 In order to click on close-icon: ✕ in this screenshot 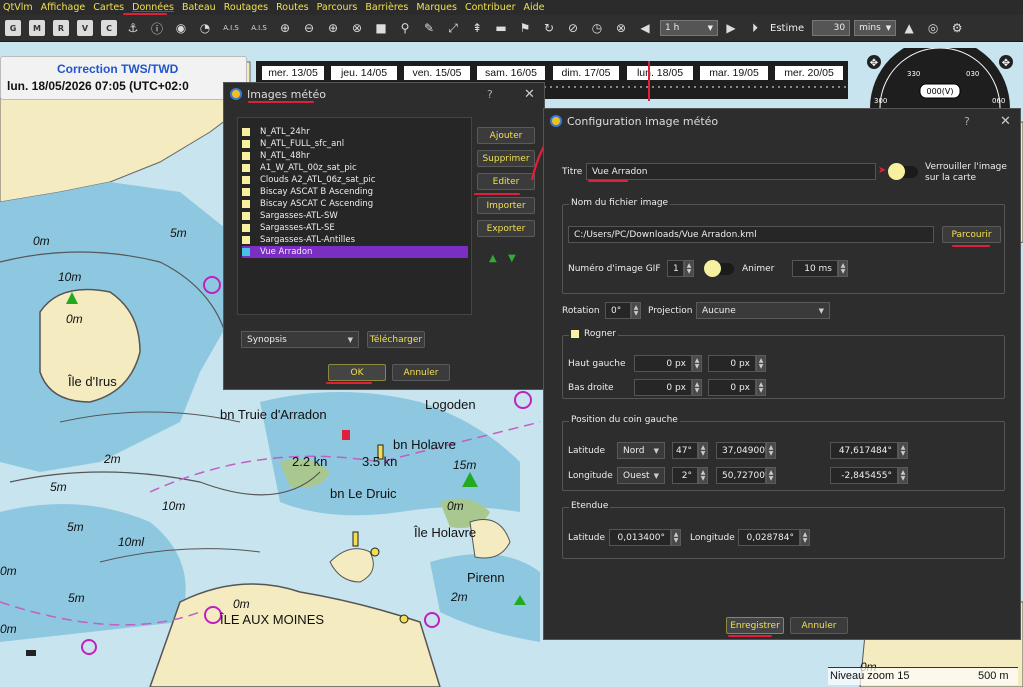, I will do `click(1005, 121)`.